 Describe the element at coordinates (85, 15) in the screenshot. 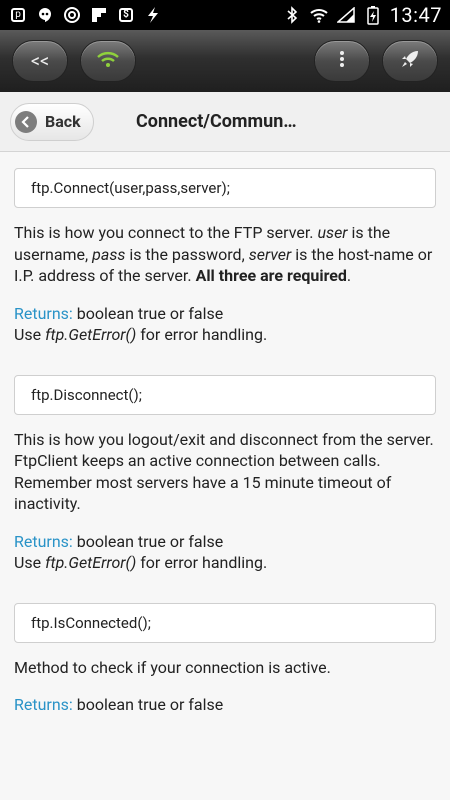

I see `notification-icons: p $` at that location.